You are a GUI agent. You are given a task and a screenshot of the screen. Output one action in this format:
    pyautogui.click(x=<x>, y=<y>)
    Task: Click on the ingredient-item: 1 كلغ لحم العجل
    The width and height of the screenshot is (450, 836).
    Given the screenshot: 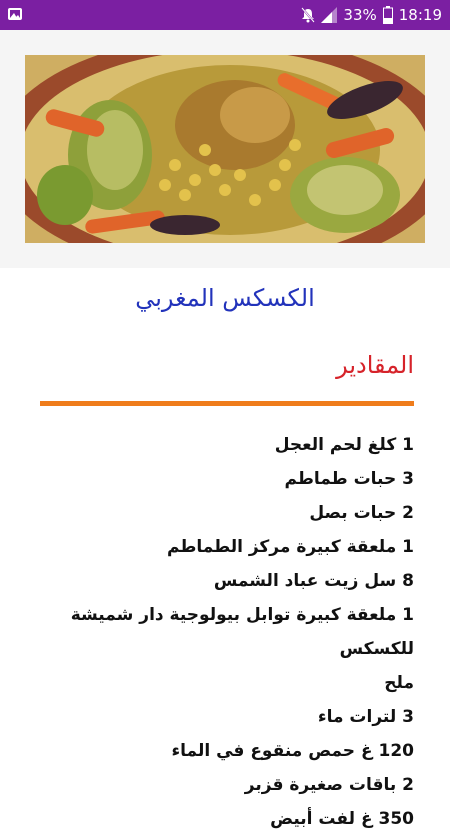 What is the action you would take?
    pyautogui.click(x=344, y=445)
    